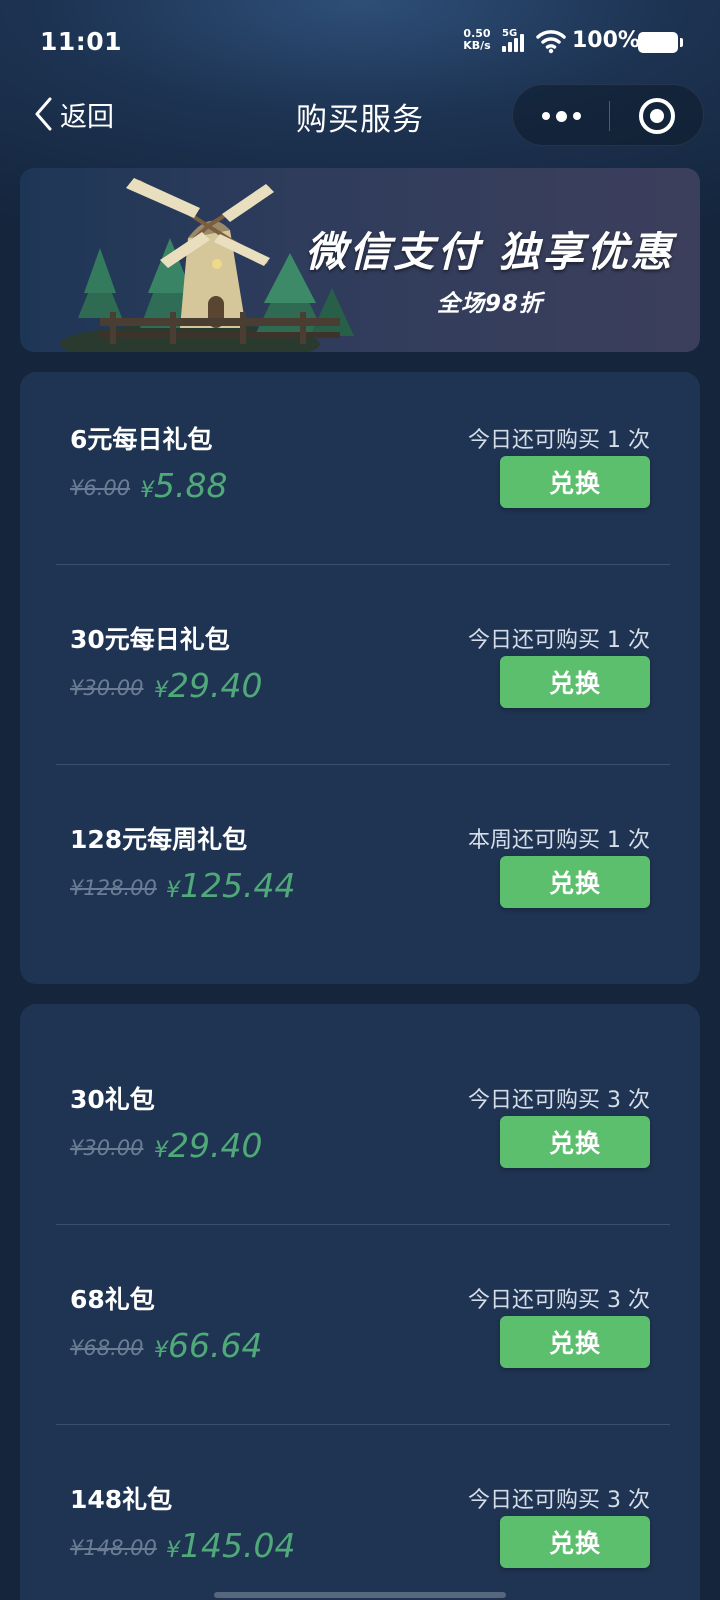 The height and width of the screenshot is (1600, 720). What do you see at coordinates (363, 1132) in the screenshot?
I see `package-item: 30礼包 ¥30.00 ¥29.40 今日还可购买 3 次 兑换` at bounding box center [363, 1132].